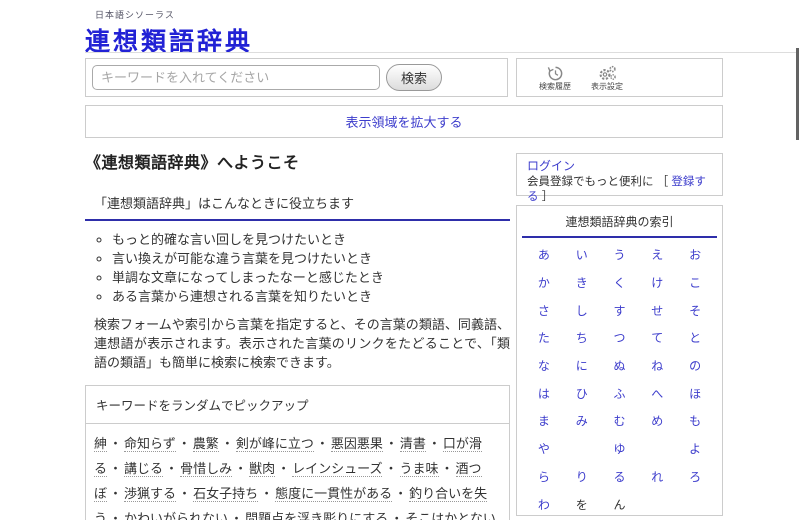 The height and width of the screenshot is (520, 800). Describe the element at coordinates (414, 77) in the screenshot. I see `search-button: 検索` at that location.